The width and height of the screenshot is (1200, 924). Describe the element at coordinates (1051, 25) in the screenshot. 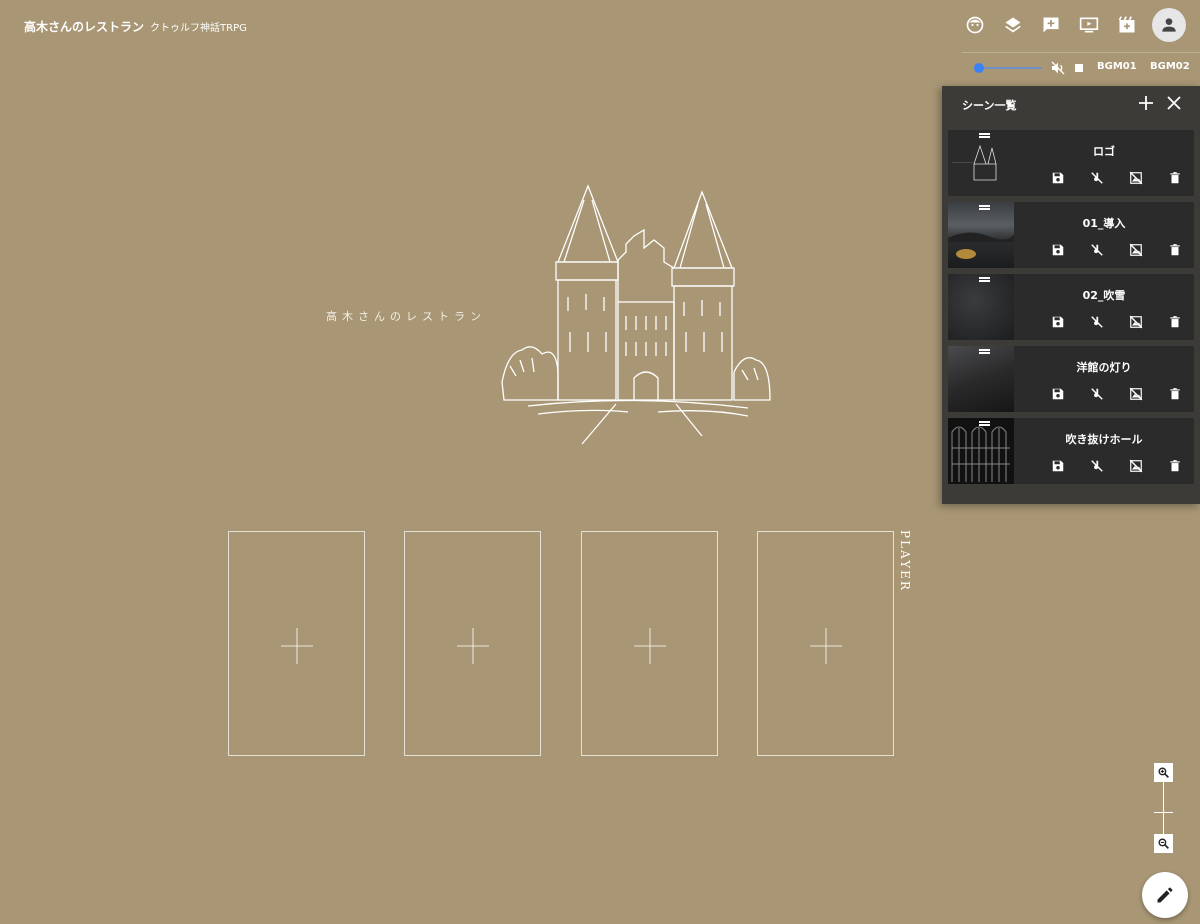

I see `add-comment-icon` at that location.